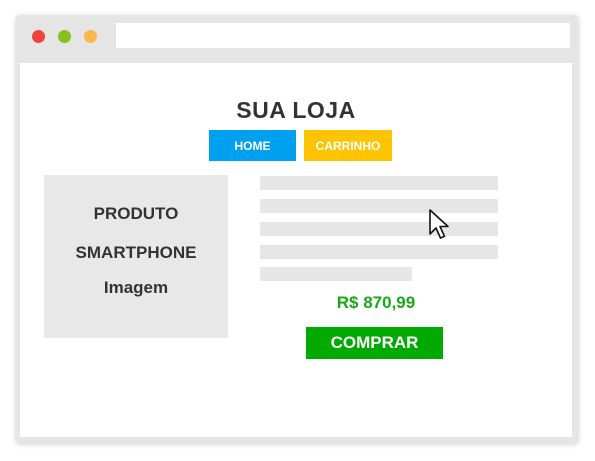  I want to click on browser-titlebar, so click(297, 38).